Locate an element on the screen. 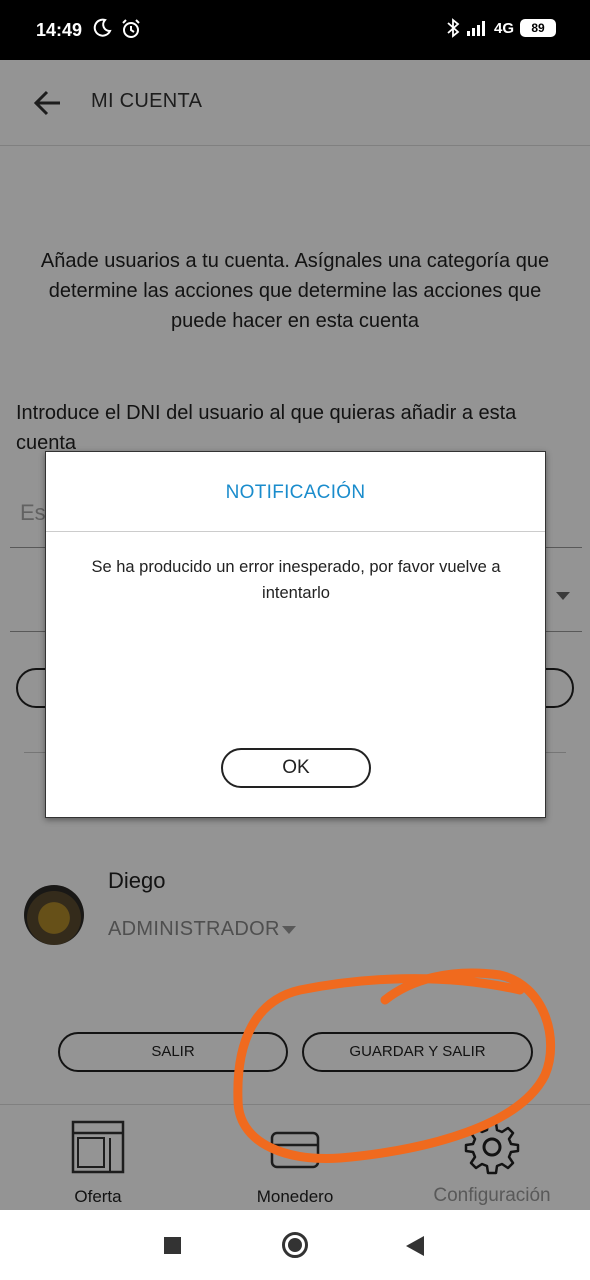  back-triangle-icon is located at coordinates (415, 1246).